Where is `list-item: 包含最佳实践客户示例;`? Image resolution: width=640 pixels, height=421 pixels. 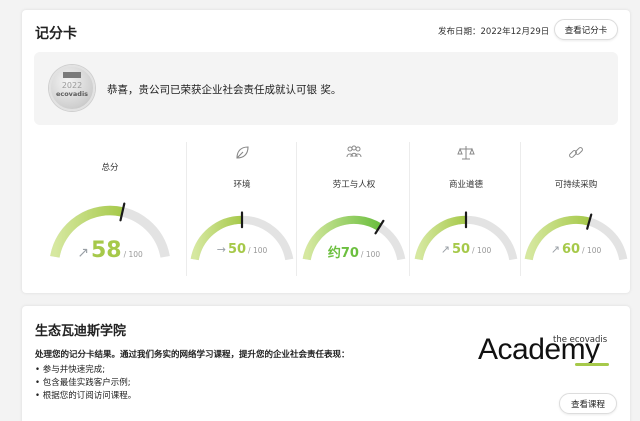
list-item: 包含最佳实践客户示例; is located at coordinates (85, 383).